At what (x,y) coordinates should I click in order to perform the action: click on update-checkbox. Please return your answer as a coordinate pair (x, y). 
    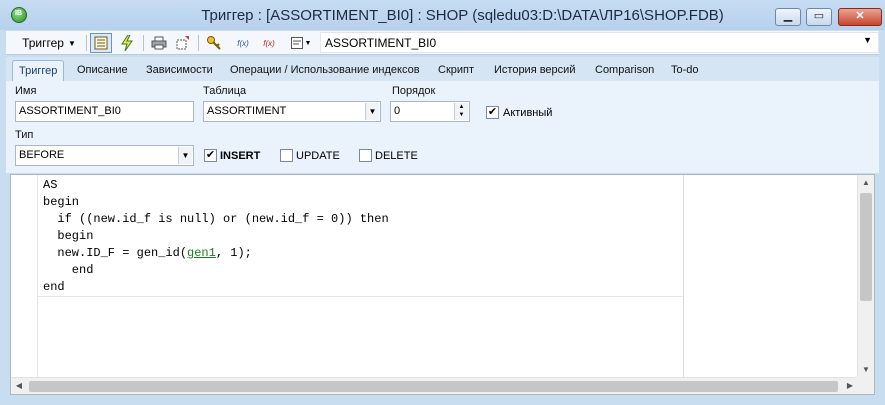
    Looking at the image, I should click on (286, 155).